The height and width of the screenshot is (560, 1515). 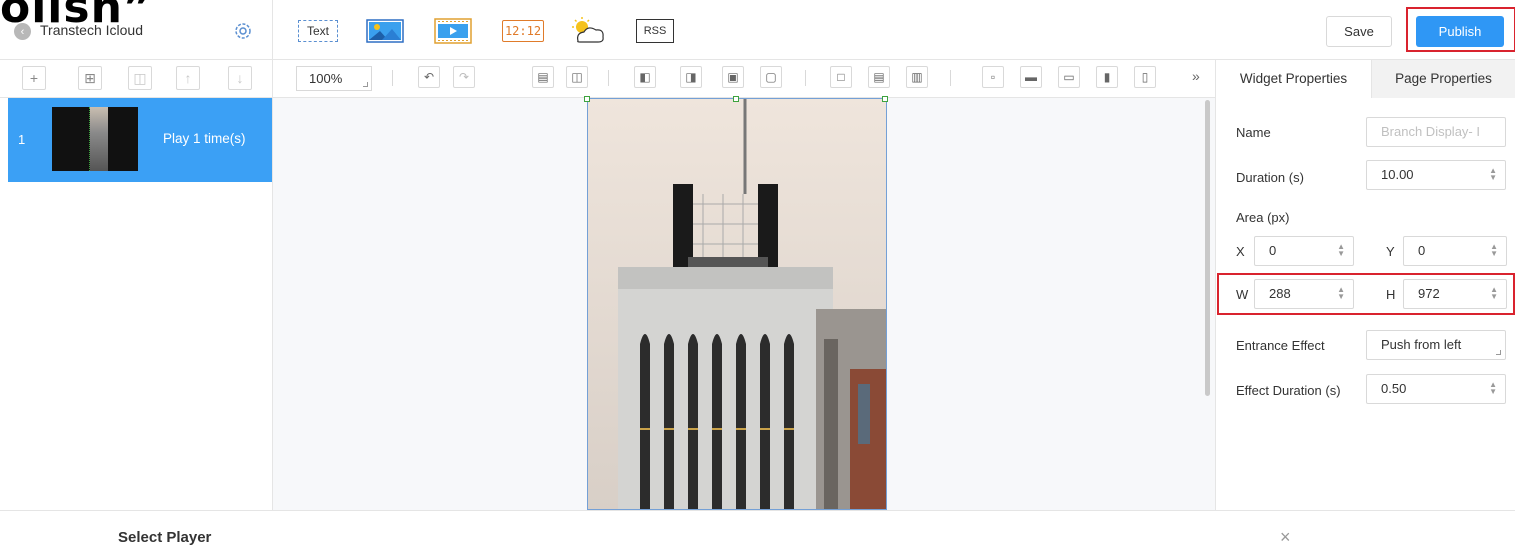 I want to click on fit-height-icon: ▥, so click(x=917, y=77).